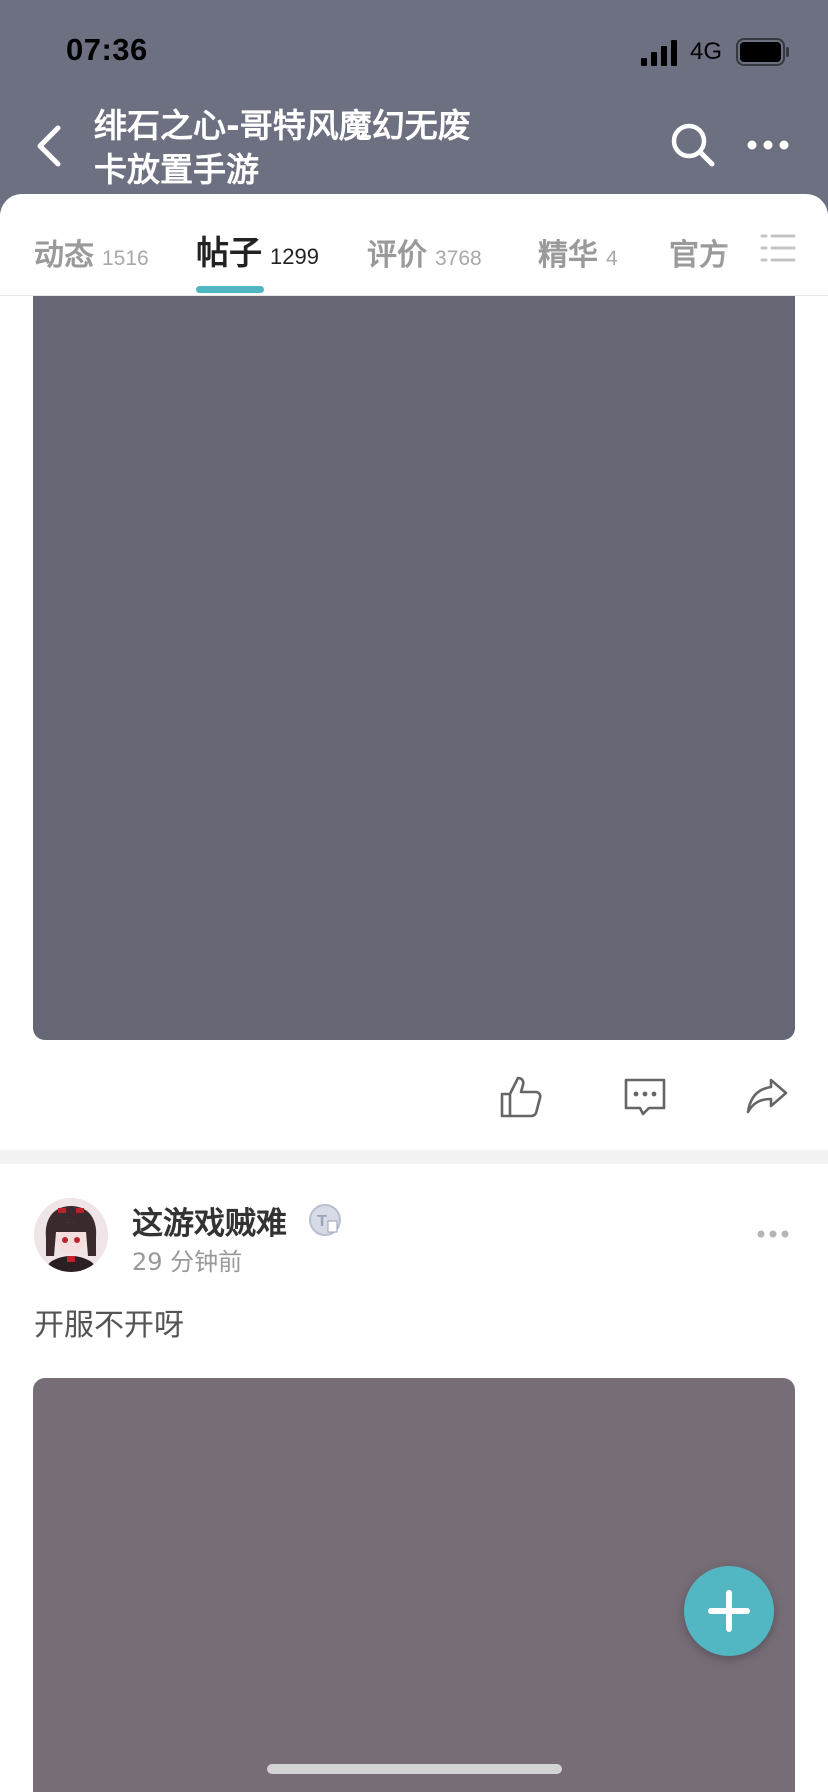 The width and height of the screenshot is (828, 1792). I want to click on page-title: 绯石之心-哥特风魔幻无废 卡放置手游, so click(324, 148).